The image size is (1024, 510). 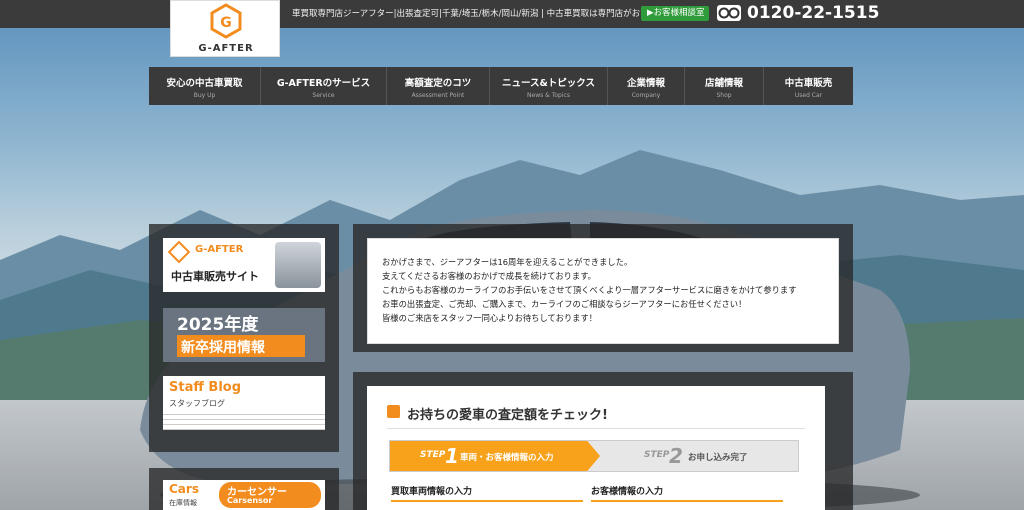 I want to click on nav-item-service: G-AFTERのサービス Service, so click(x=324, y=86).